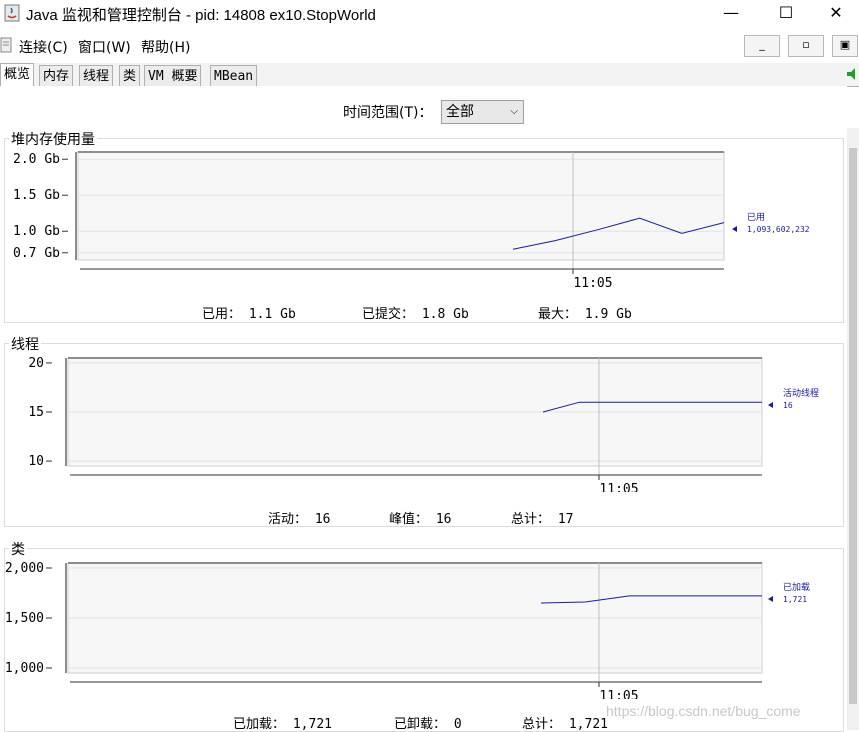 Image resolution: width=859 pixels, height=732 pixels. I want to click on heap-max-stat: 最大： 1.9 Gb, so click(585, 312).